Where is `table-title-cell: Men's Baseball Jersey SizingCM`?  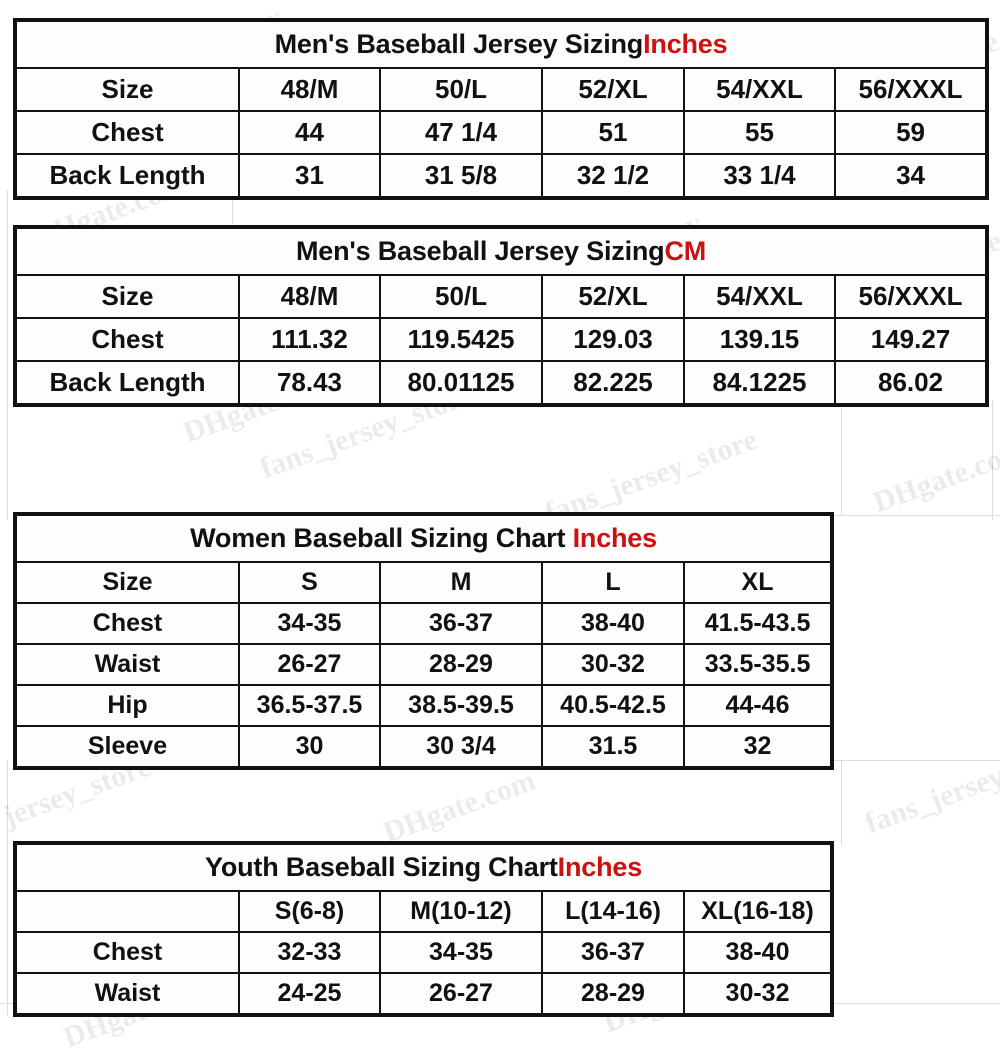 table-title-cell: Men's Baseball Jersey SizingCM is located at coordinates (501, 251).